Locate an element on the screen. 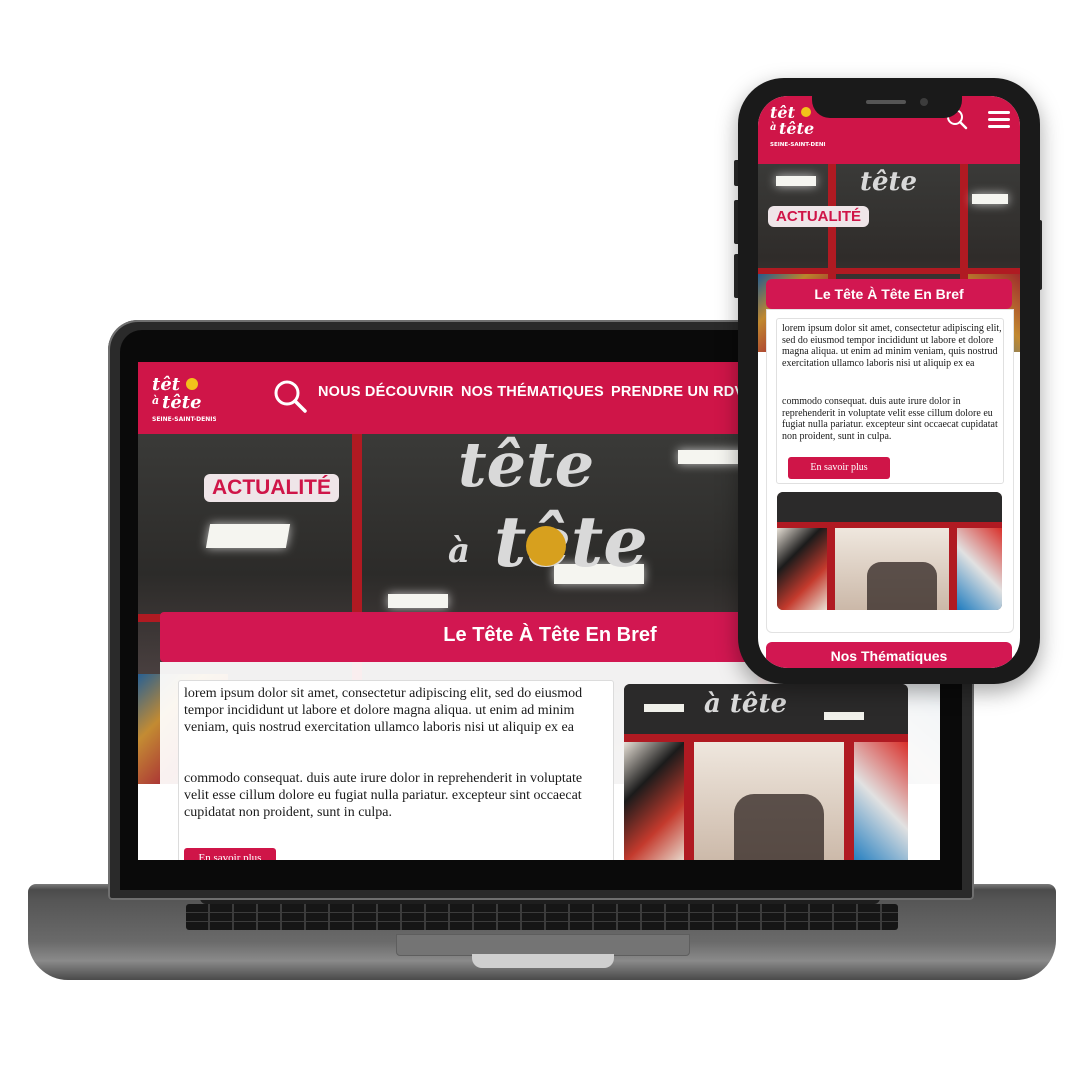 This screenshot has width=1080, height=1080. hamburger-menu-icon is located at coordinates (999, 119).